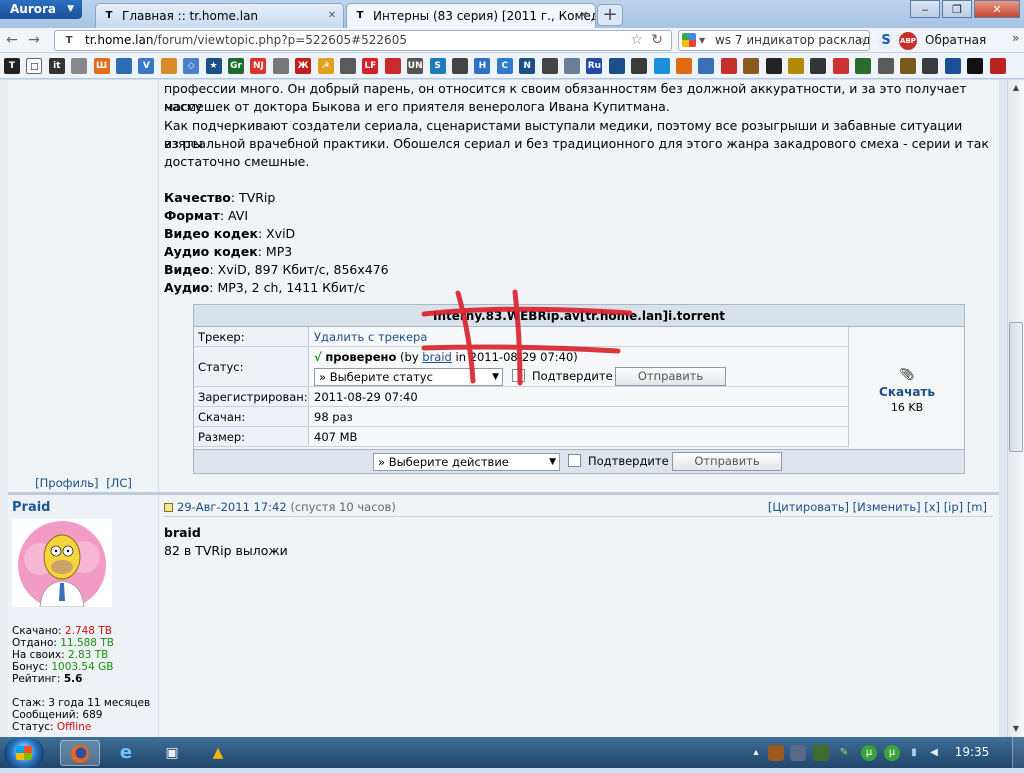  I want to click on scroll-up-icon: ▲, so click(1016, 88).